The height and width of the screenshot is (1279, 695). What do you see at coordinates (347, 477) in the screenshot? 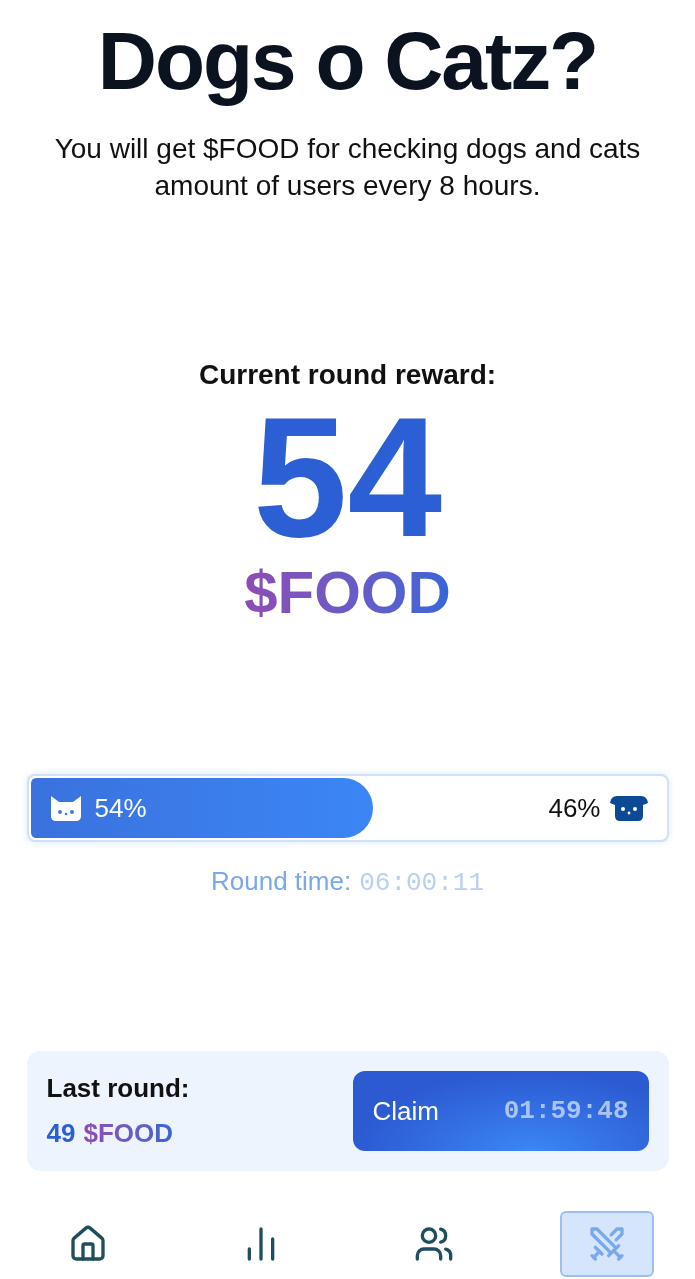
I see `reward-amount: 54` at bounding box center [347, 477].